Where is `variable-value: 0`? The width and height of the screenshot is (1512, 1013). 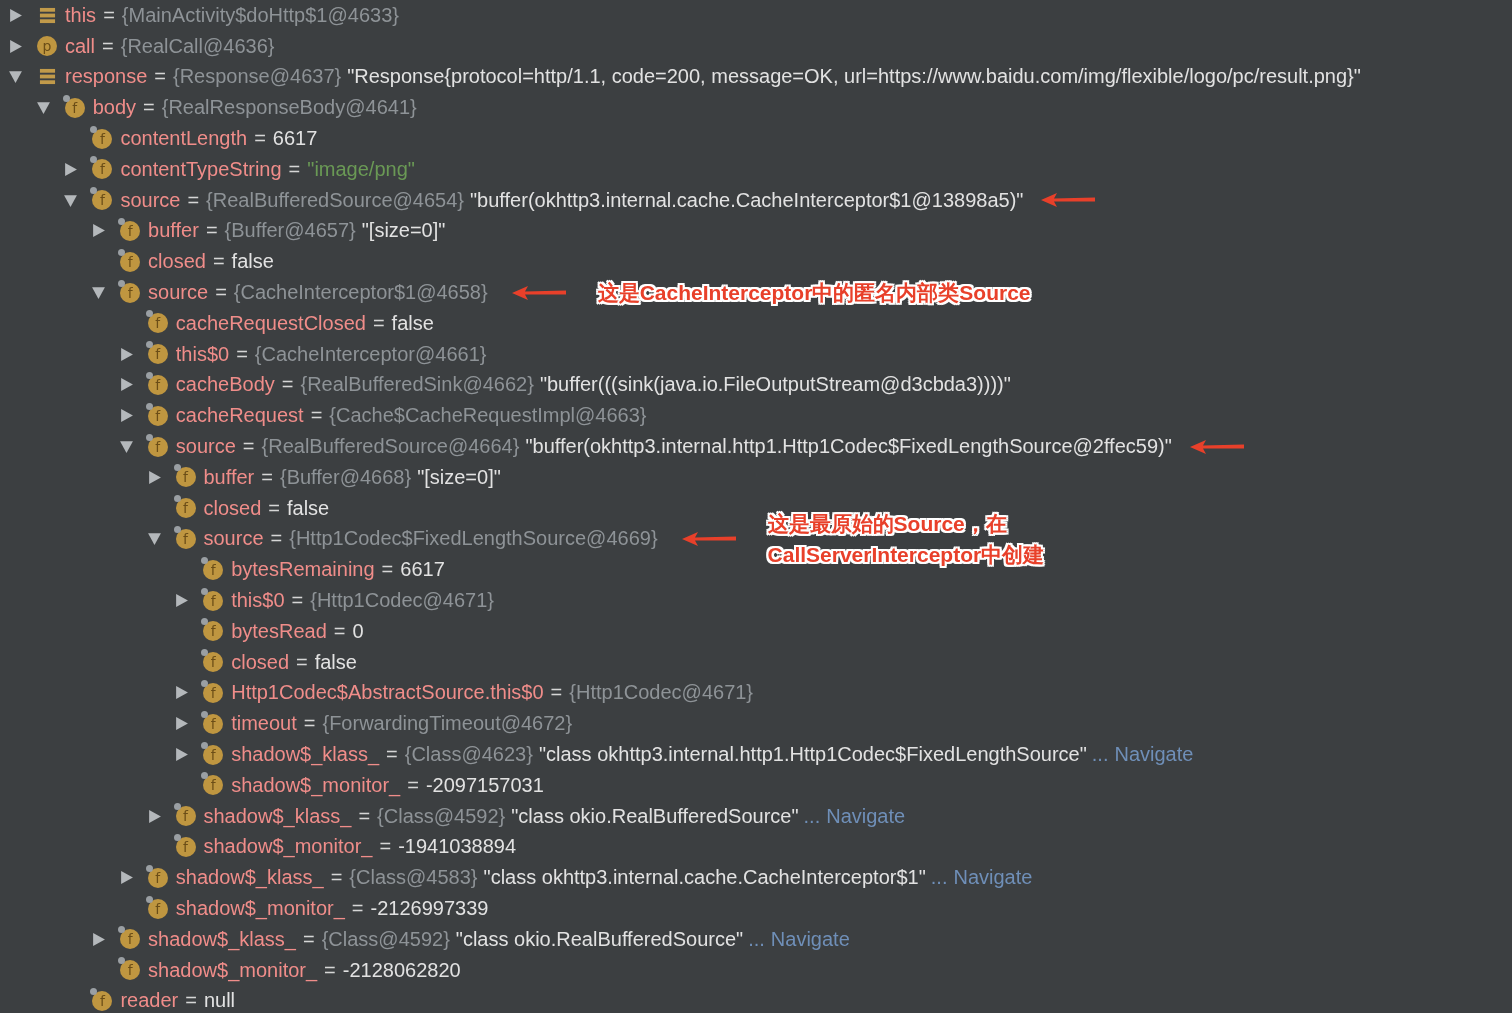
variable-value: 0 is located at coordinates (358, 631).